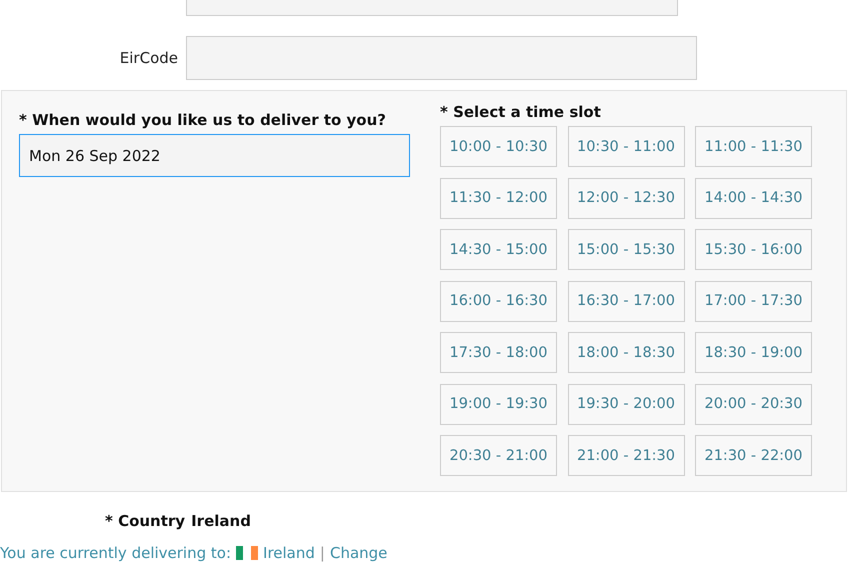 The image size is (849, 563). Describe the element at coordinates (753, 301) in the screenshot. I see `time-slot-button: 17:00 - 17:30` at that location.